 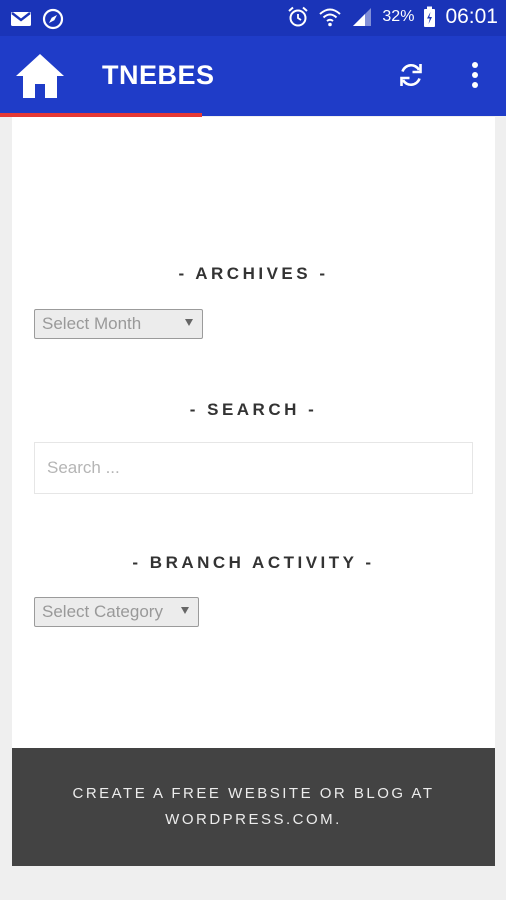 I want to click on battery-icon, so click(x=430, y=16).